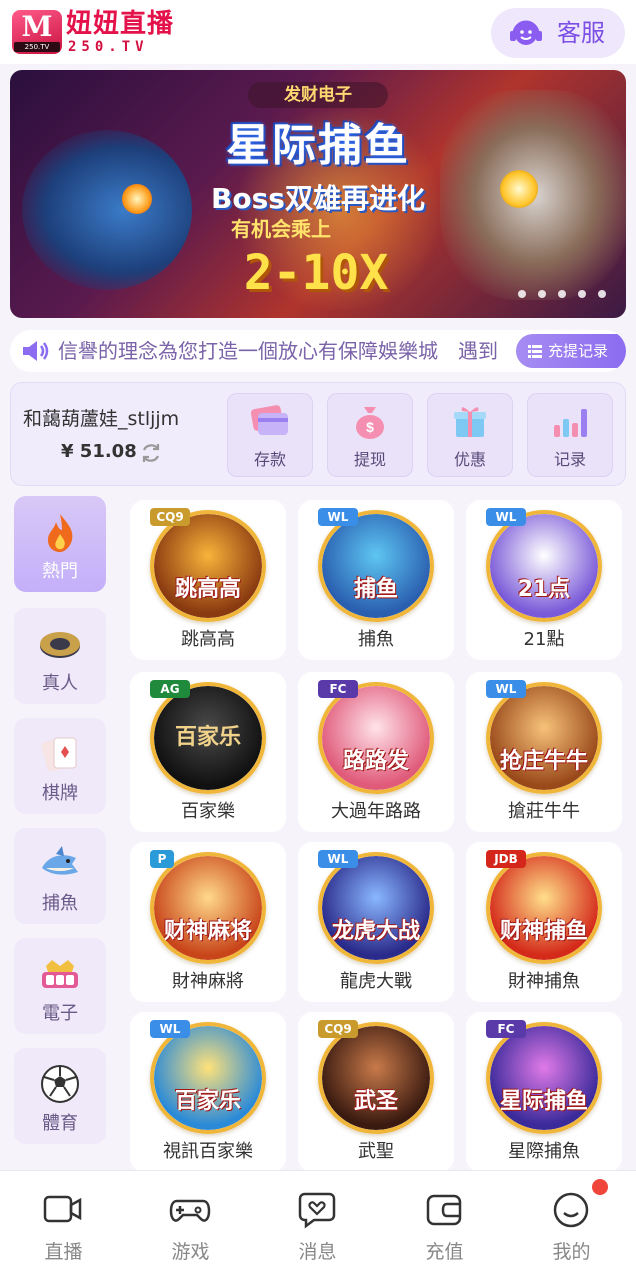 This screenshot has width=636, height=1280. I want to click on game-thumbnail: 百家乐, so click(208, 1078).